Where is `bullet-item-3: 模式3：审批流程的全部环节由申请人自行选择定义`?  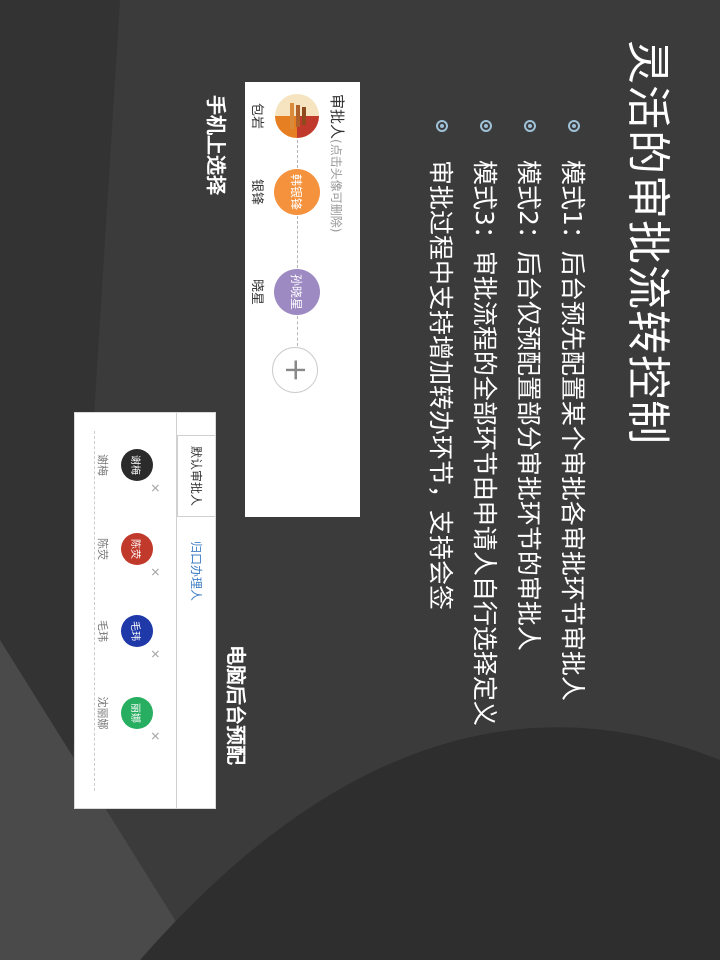 bullet-item-3: 模式3：审批流程的全部环节由申请人自行选择定义 is located at coordinates (486, 423).